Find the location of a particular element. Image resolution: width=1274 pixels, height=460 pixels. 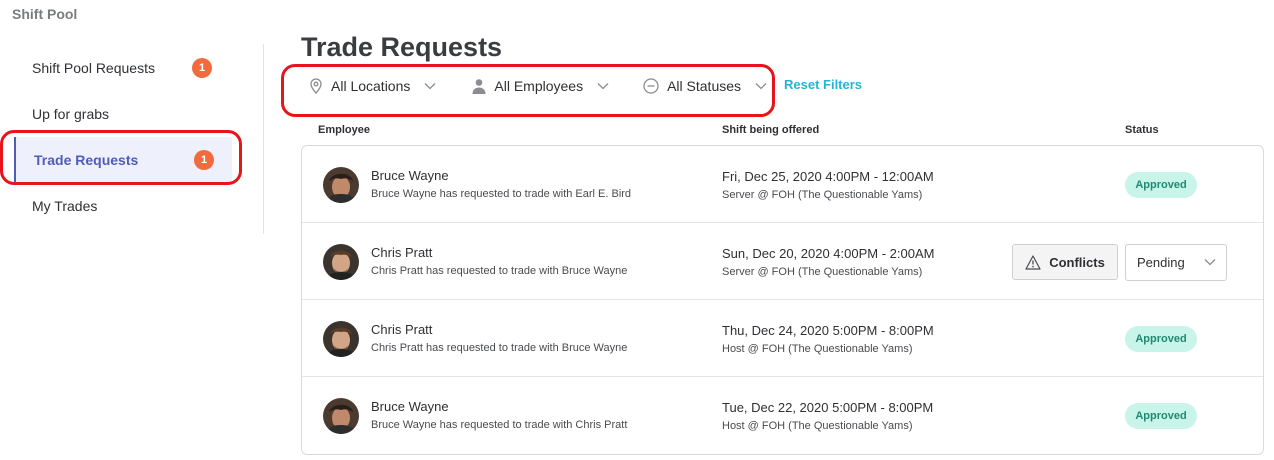

employee-filter-label: All Employees is located at coordinates (539, 86).